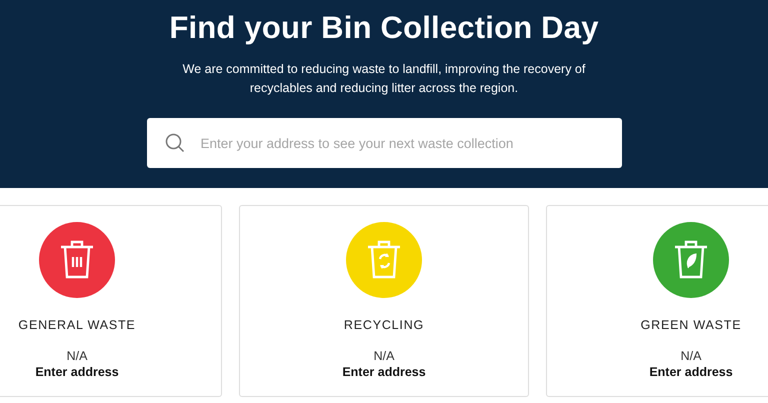  Describe the element at coordinates (384, 28) in the screenshot. I see `page-title: Find your Bin Collection Day` at that location.